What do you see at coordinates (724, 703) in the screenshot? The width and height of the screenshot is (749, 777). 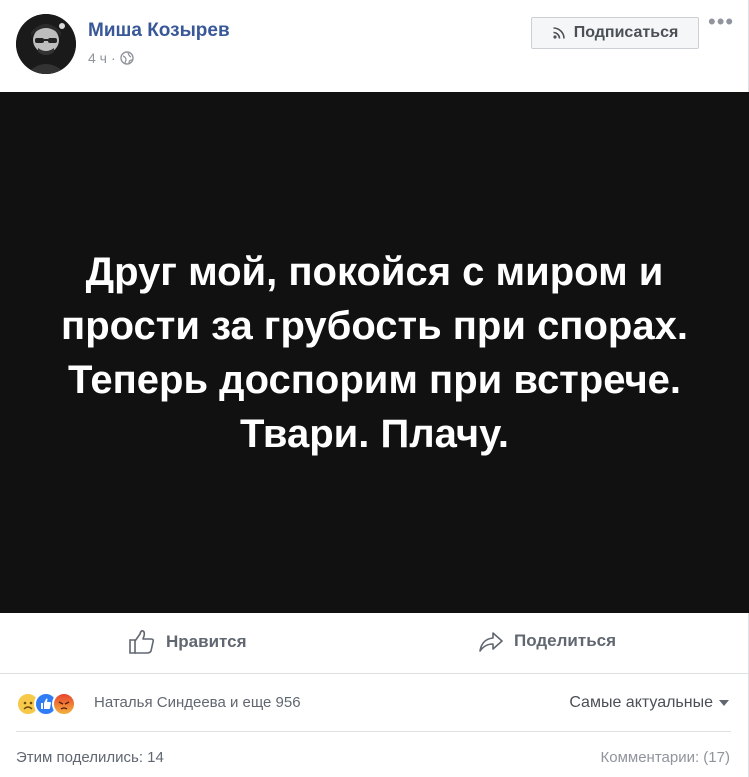 I see `caret-down-icon` at bounding box center [724, 703].